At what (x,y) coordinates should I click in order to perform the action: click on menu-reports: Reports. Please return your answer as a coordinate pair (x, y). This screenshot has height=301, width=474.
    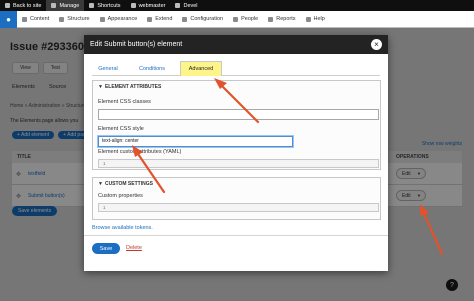
    Looking at the image, I should click on (281, 19).